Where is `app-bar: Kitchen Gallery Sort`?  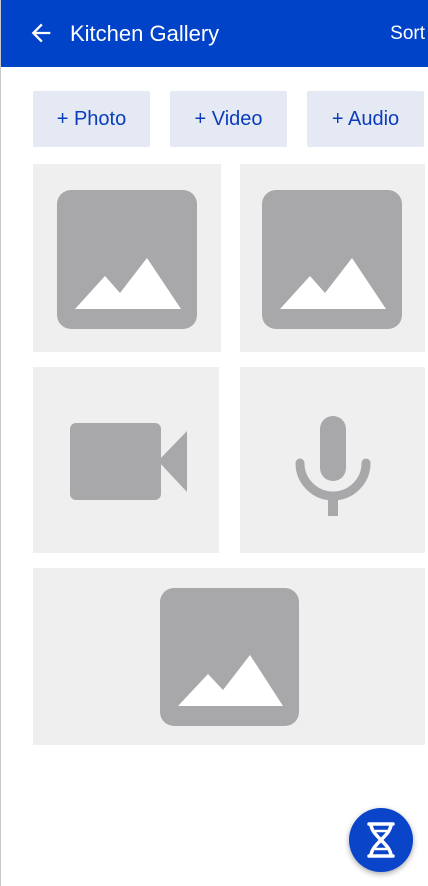 app-bar: Kitchen Gallery Sort is located at coordinates (214, 33).